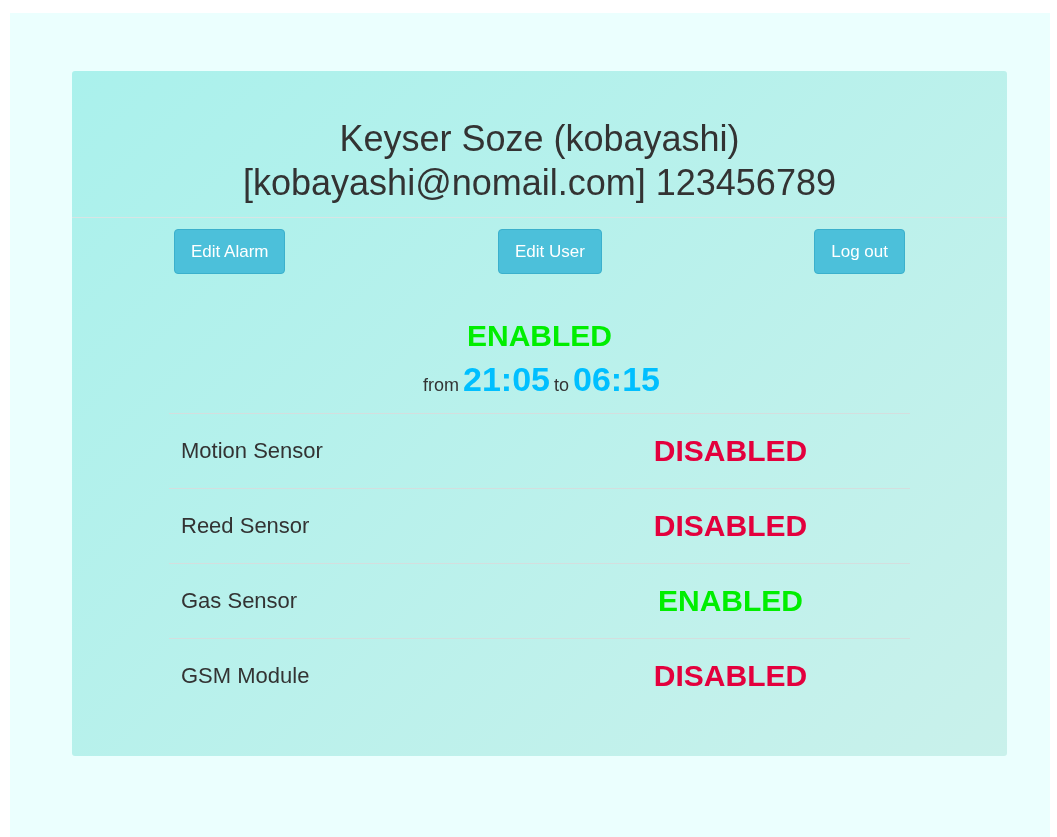 This screenshot has width=1057, height=837. I want to click on sensor-name: Gas Sensor, so click(239, 600).